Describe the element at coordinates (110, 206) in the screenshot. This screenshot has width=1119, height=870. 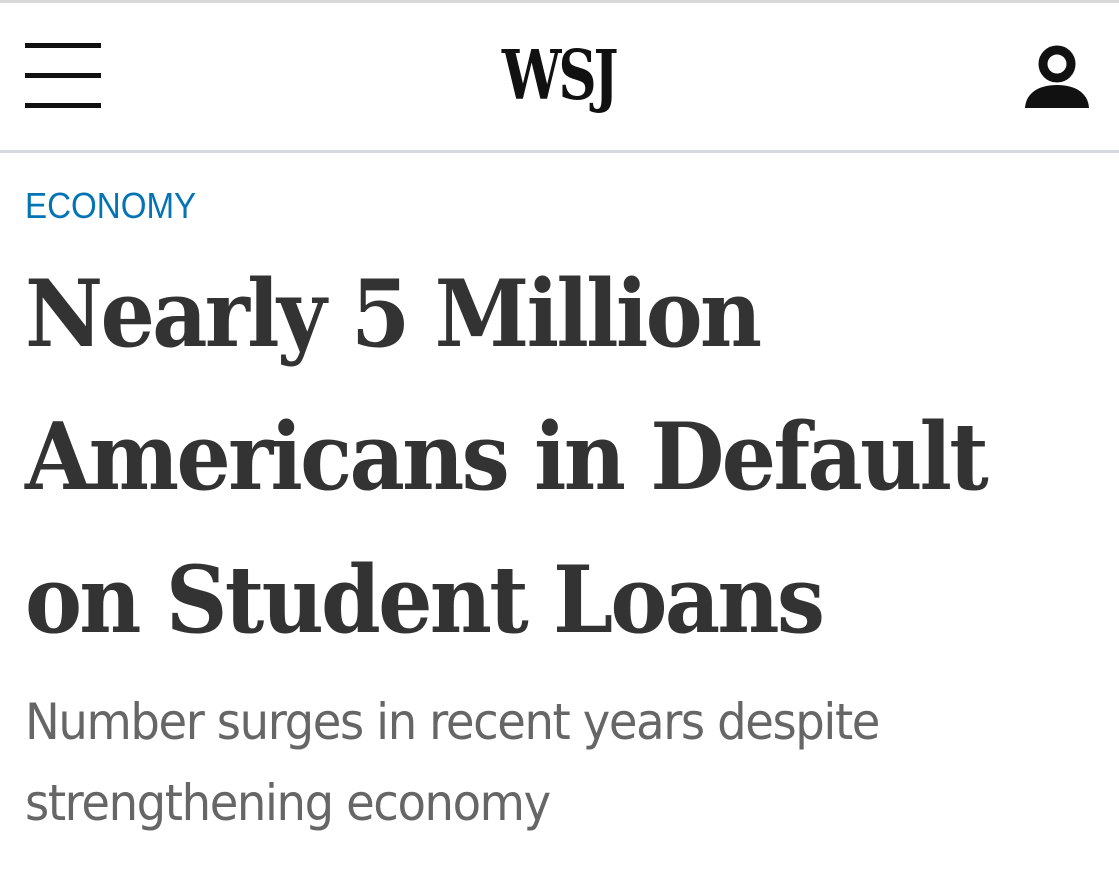
I see `section-link-economy: ECONOMY` at that location.